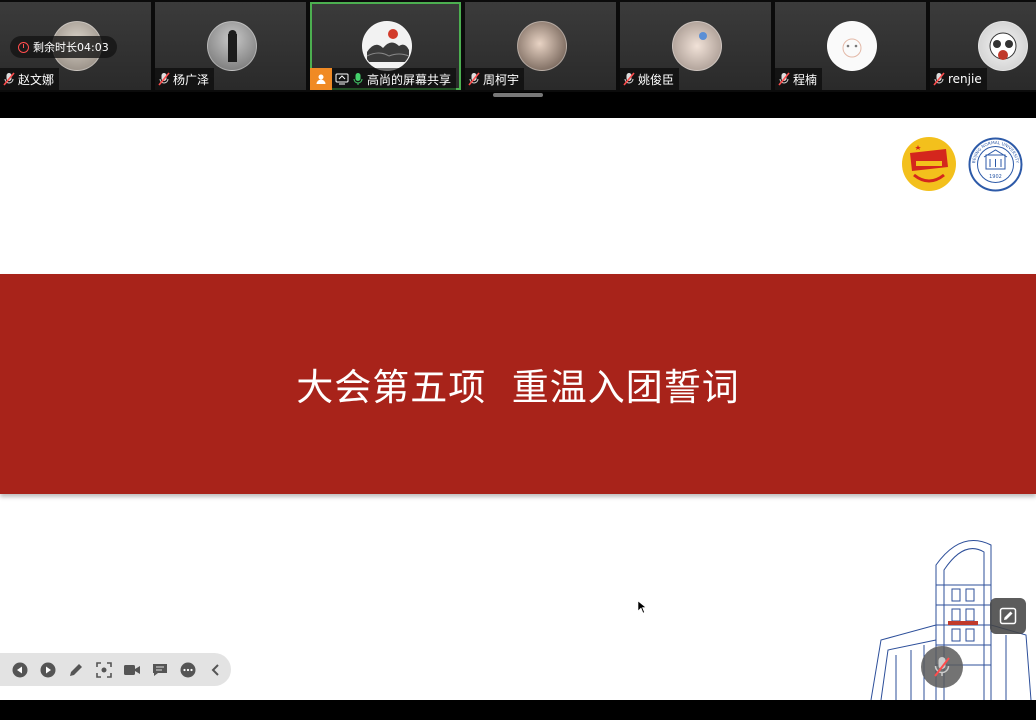 This screenshot has height=720, width=1036. I want to click on slide-title: 大会第五项 重温入团誓词, so click(518, 387).